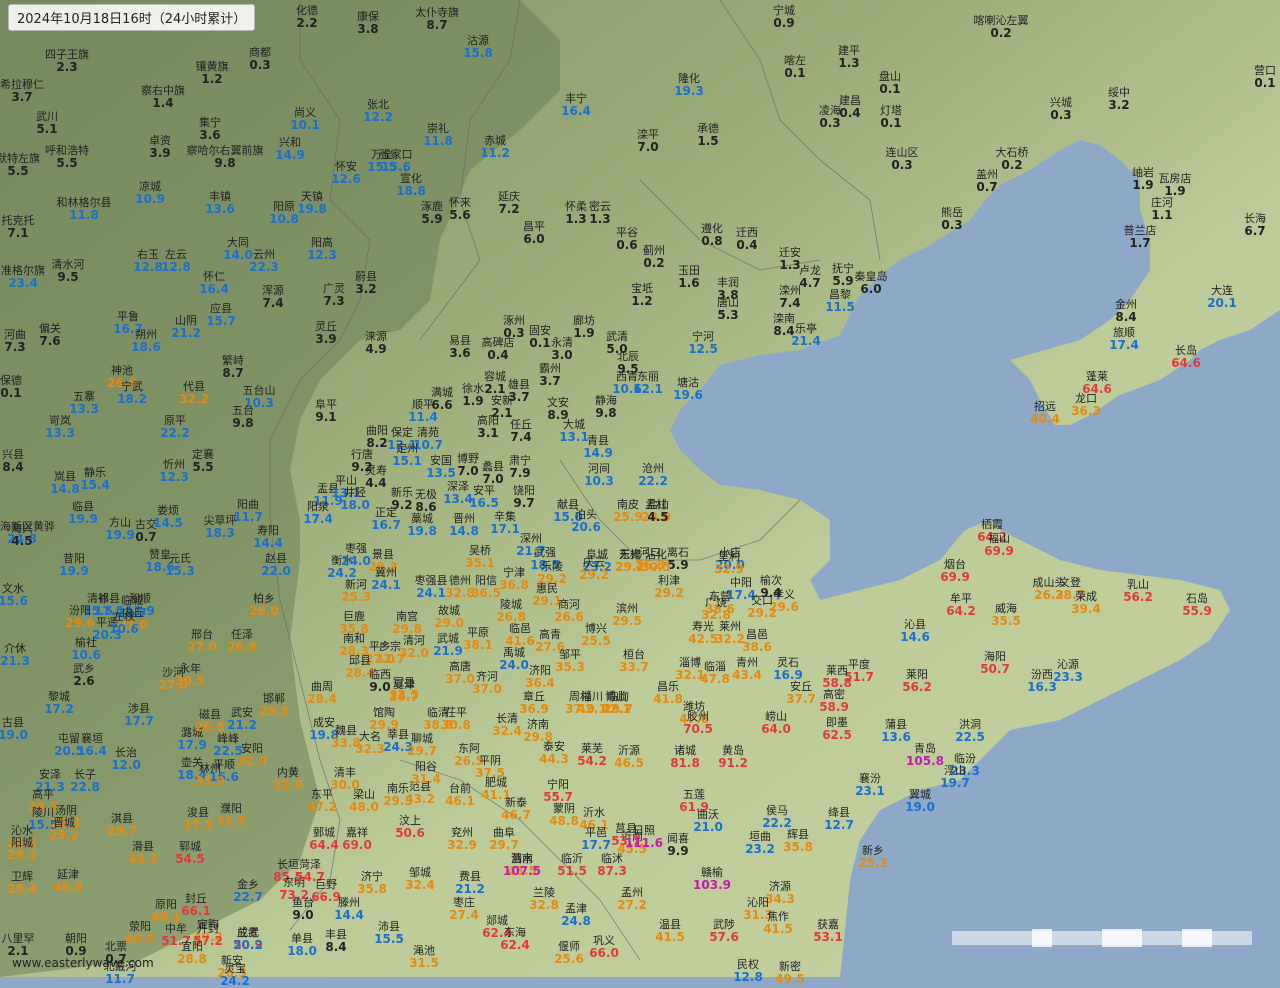 The image size is (1280, 988). Describe the element at coordinates (654, 257) in the screenshot. I see `station-label: 蓟州 0.2` at that location.